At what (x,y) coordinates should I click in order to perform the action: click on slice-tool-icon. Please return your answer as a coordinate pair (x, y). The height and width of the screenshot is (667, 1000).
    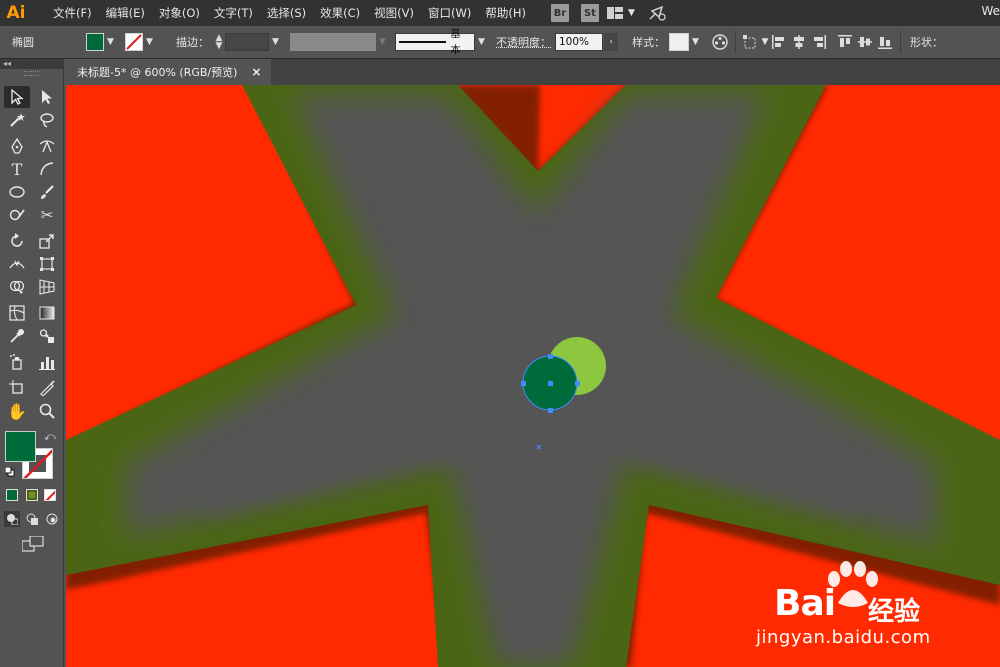
    Looking at the image, I should click on (47, 388).